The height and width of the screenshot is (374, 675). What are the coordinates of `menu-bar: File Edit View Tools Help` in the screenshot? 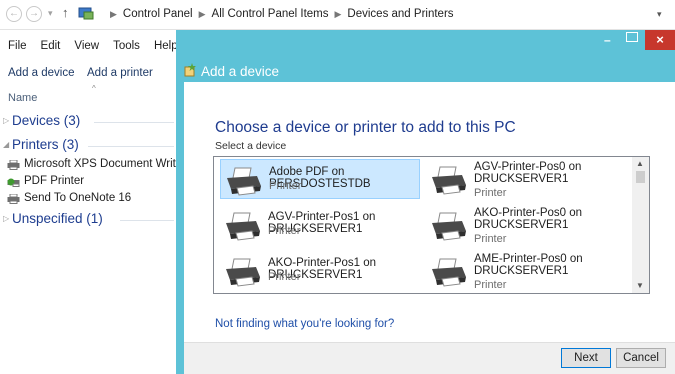 It's located at (92, 48).